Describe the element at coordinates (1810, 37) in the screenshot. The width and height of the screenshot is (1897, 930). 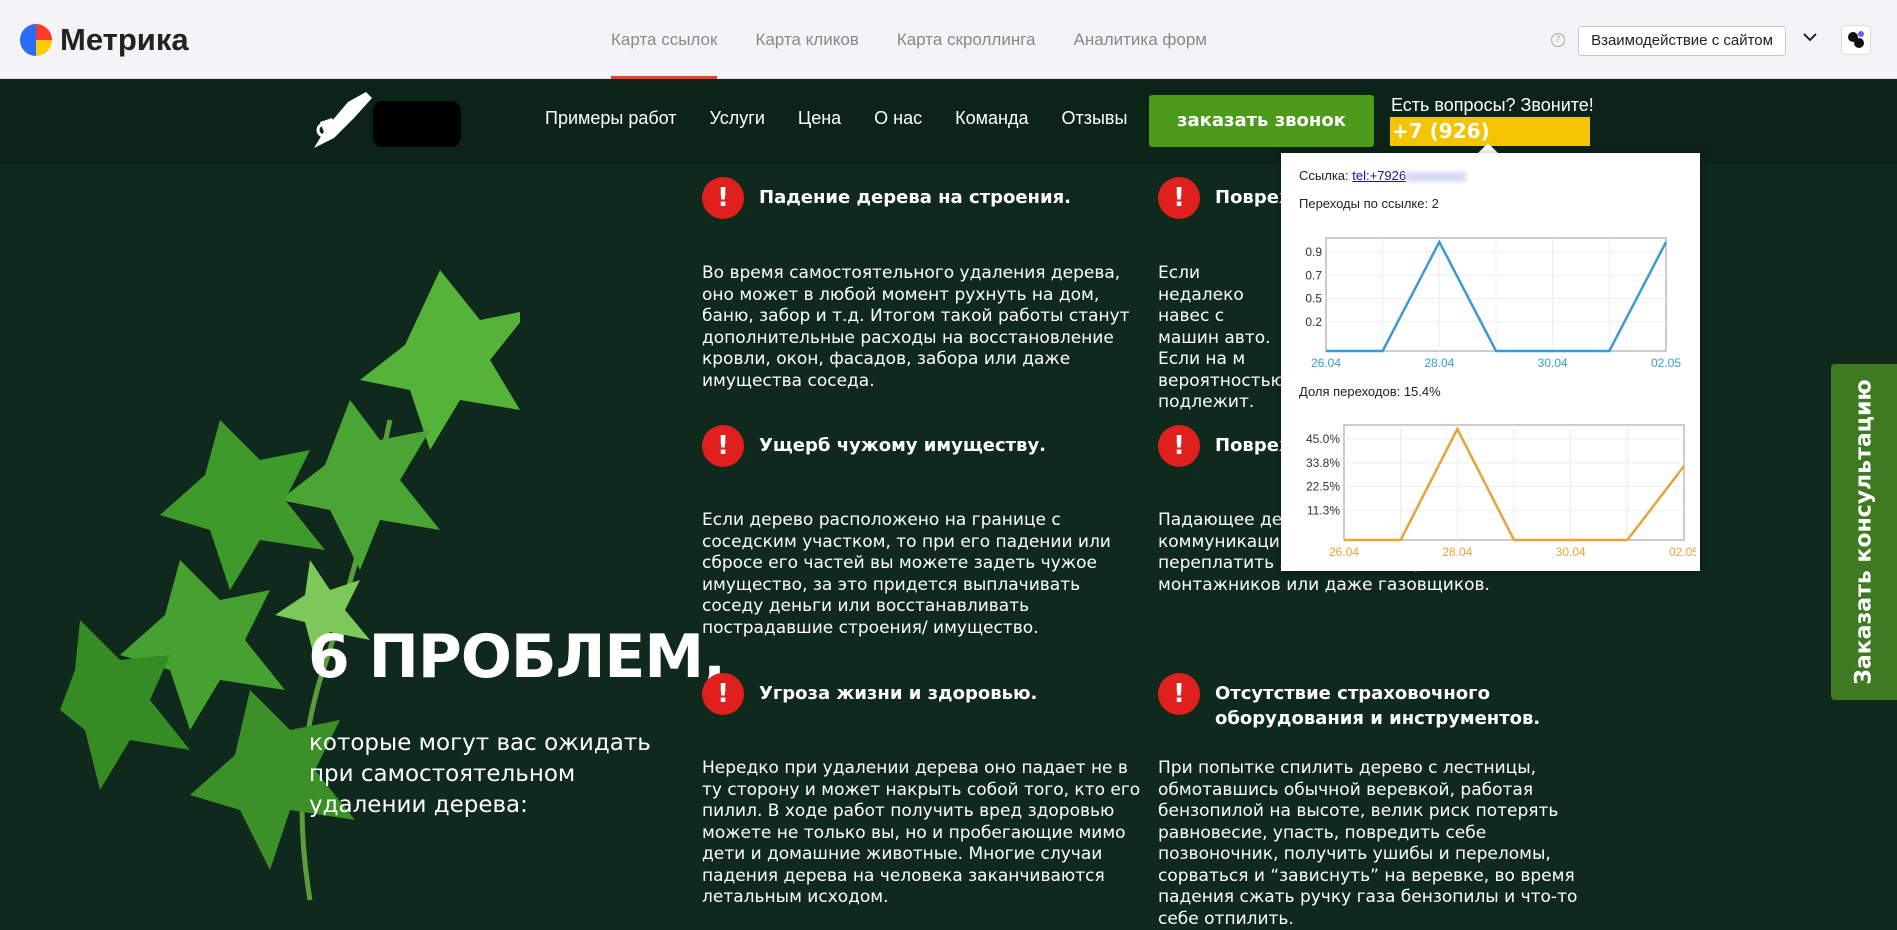
I see `chevron-down-icon` at that location.